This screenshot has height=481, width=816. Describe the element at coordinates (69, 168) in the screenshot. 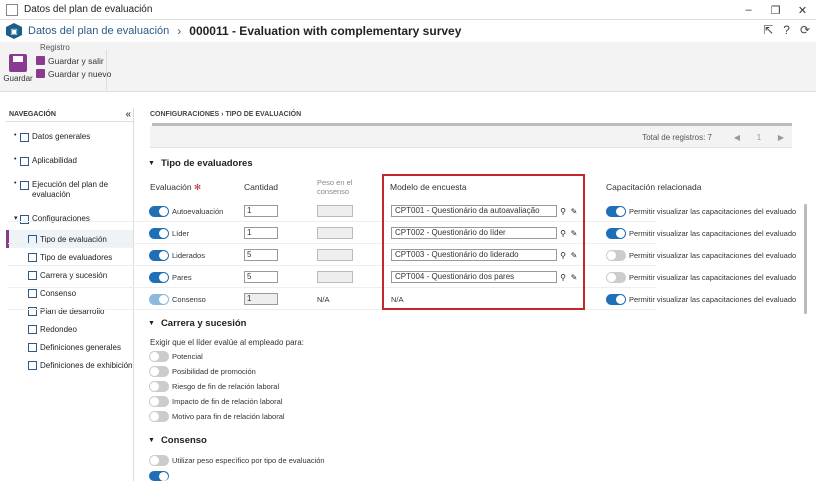

I see `nav-item-aplicabilidad: • Aplicabilidad` at that location.